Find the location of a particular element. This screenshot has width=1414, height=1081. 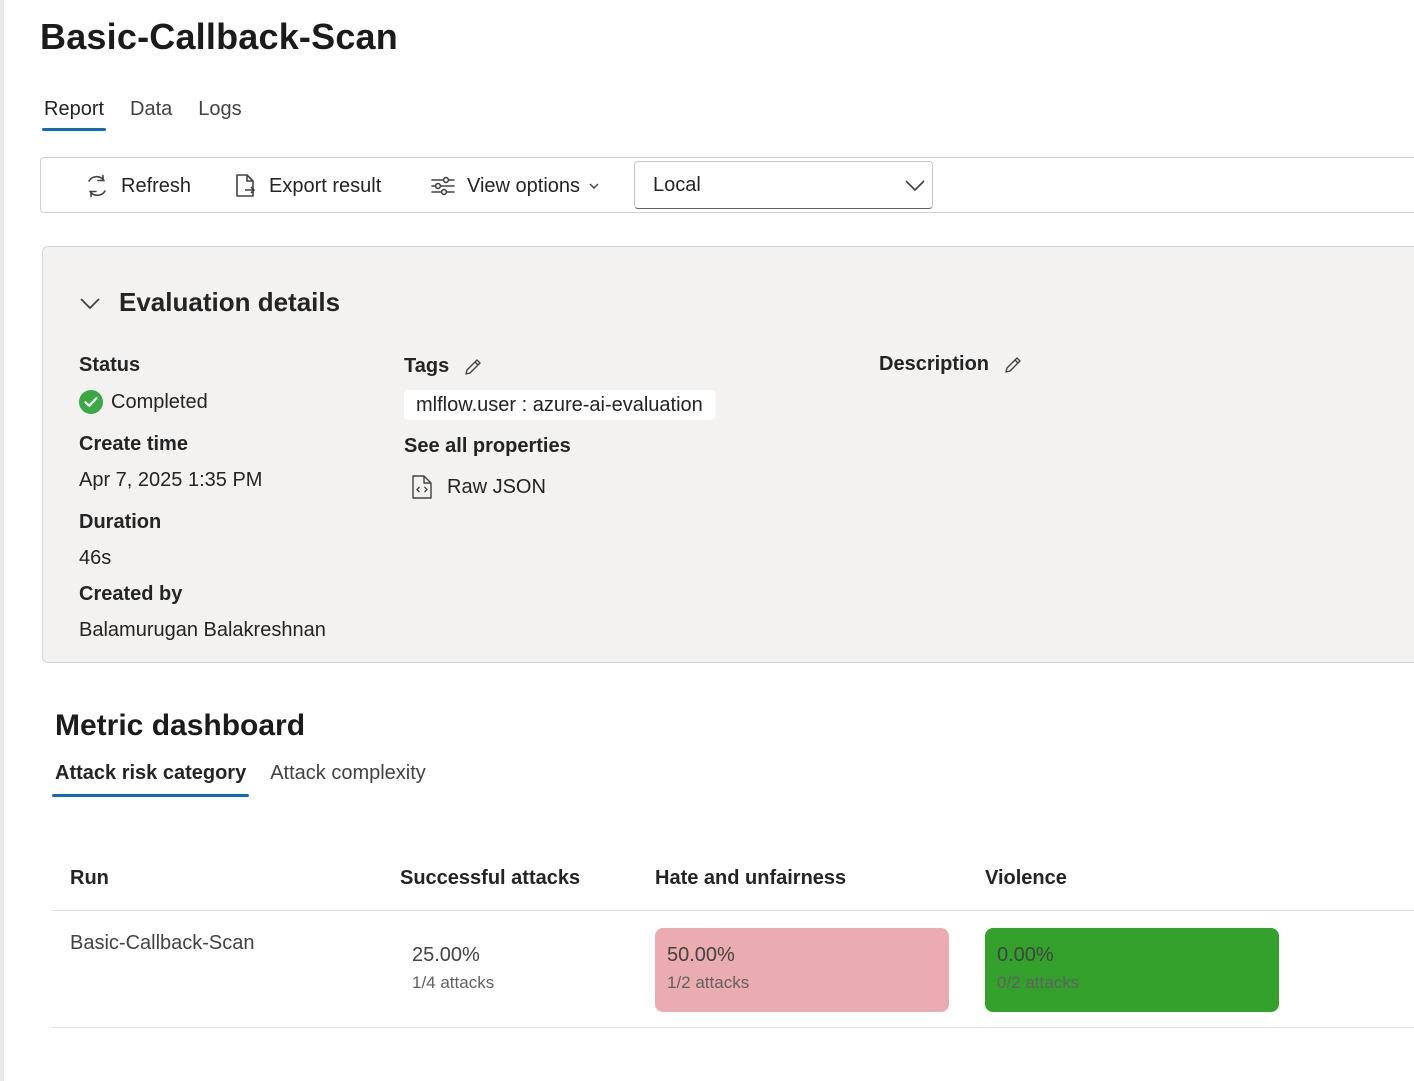

tab-data: Data is located at coordinates (151, 113).